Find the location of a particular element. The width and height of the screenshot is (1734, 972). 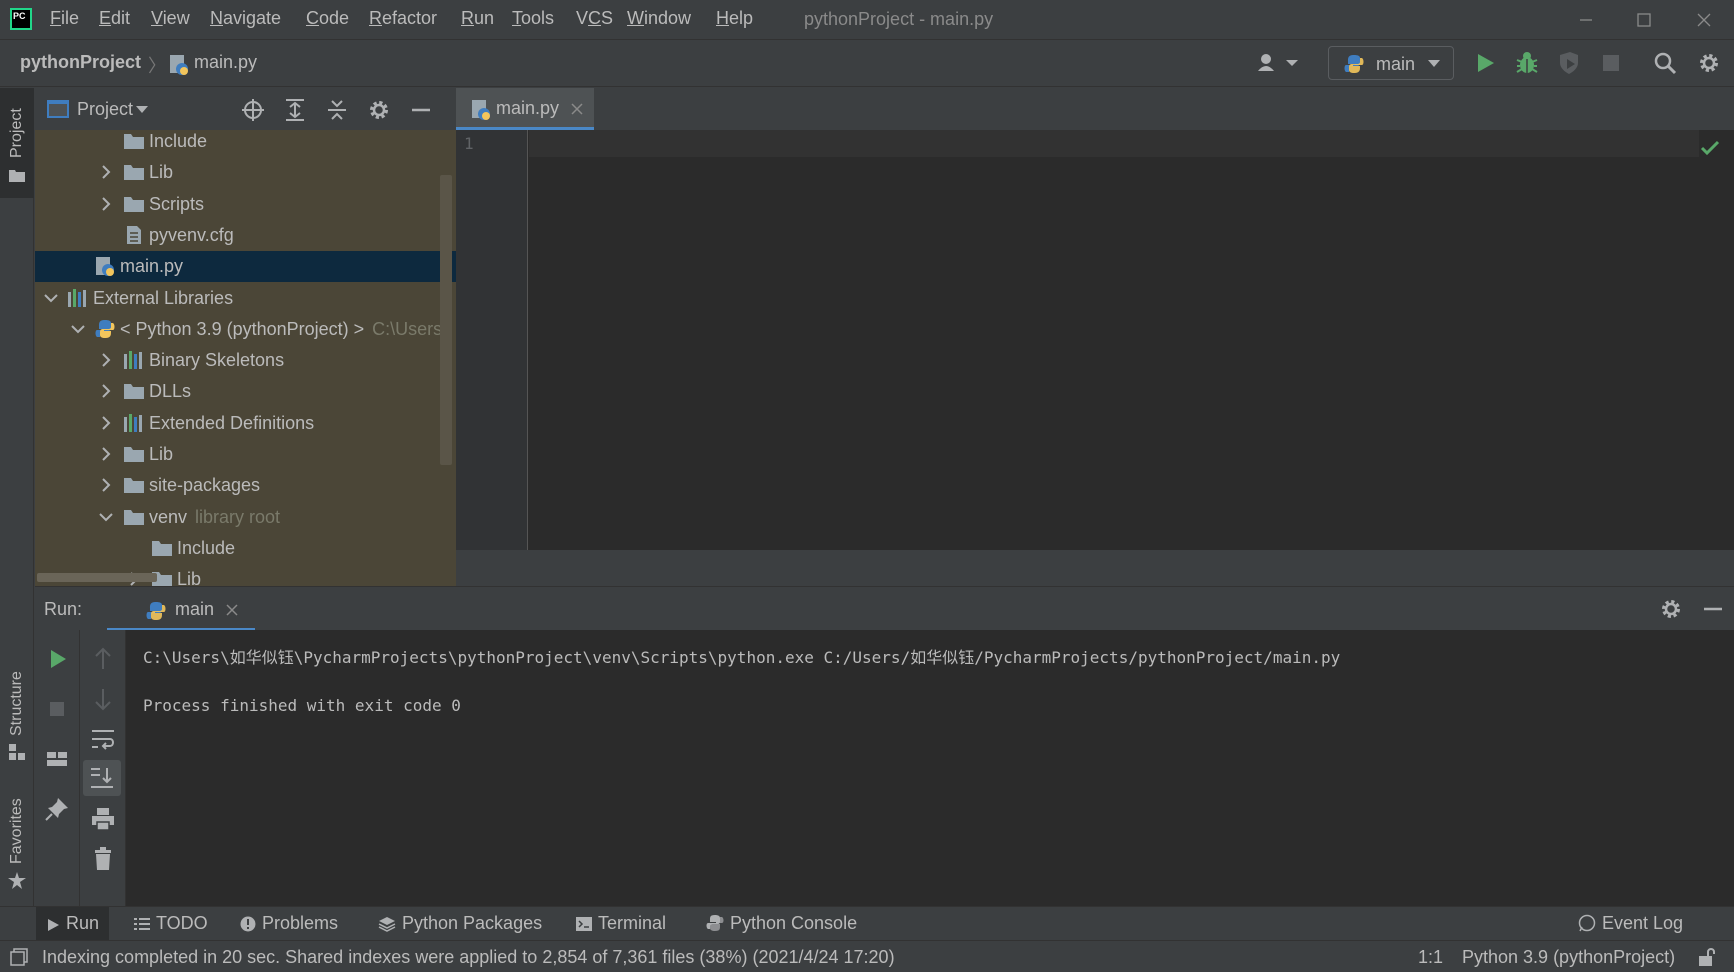

inspection-ok-icon is located at coordinates (1710, 148).